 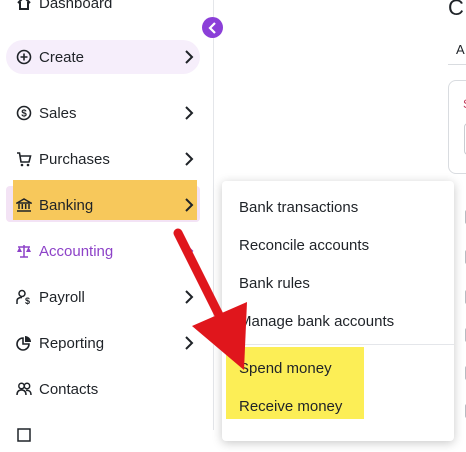 I want to click on annotation-arrow, so click(x=210, y=299).